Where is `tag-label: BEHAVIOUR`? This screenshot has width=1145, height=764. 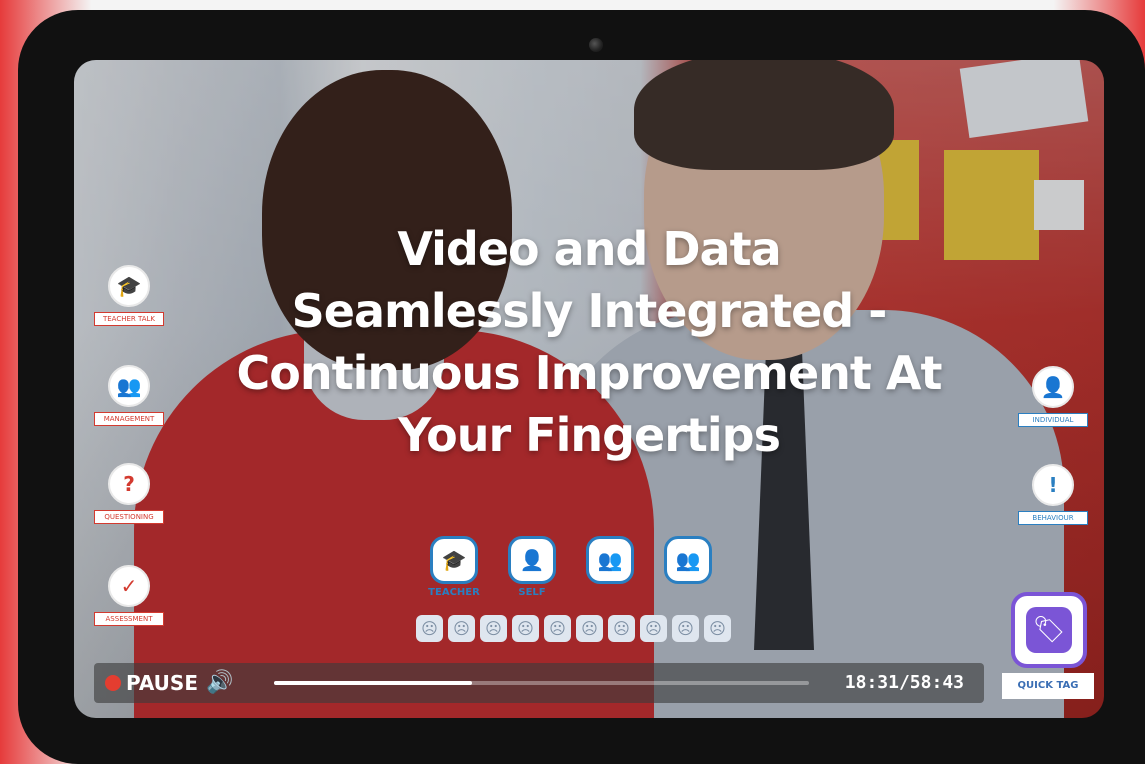
tag-label: BEHAVIOUR is located at coordinates (1053, 518).